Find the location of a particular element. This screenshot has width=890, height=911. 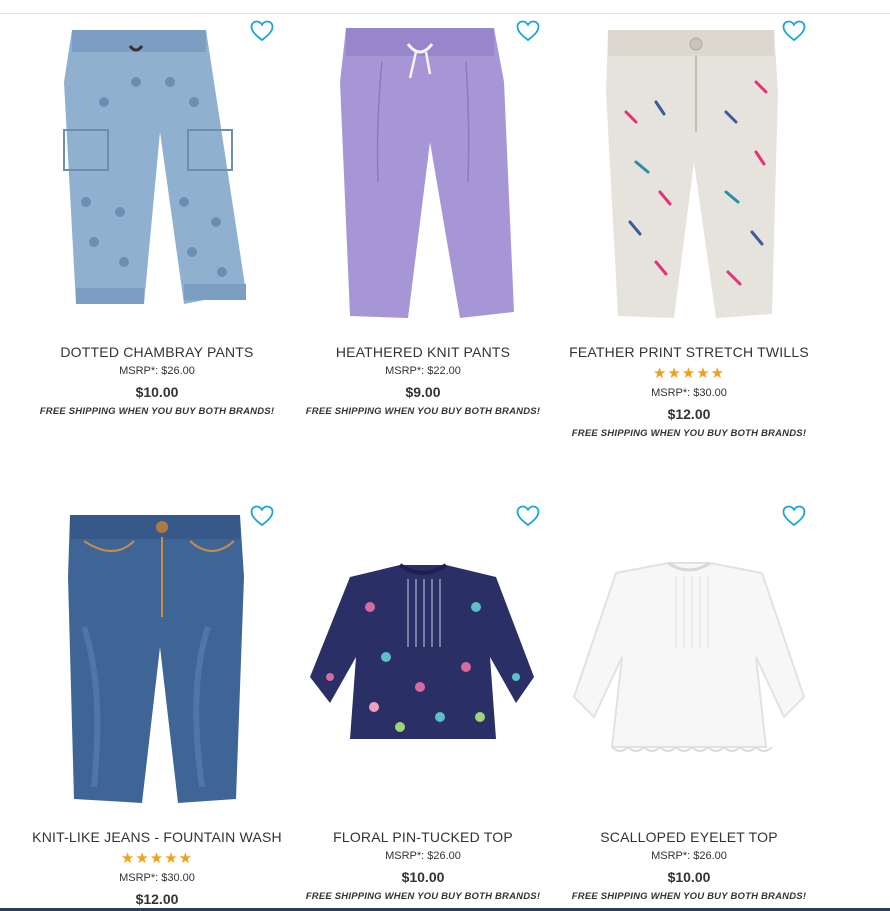

product-title: SCALLOPED EYELET TOP is located at coordinates (689, 837).